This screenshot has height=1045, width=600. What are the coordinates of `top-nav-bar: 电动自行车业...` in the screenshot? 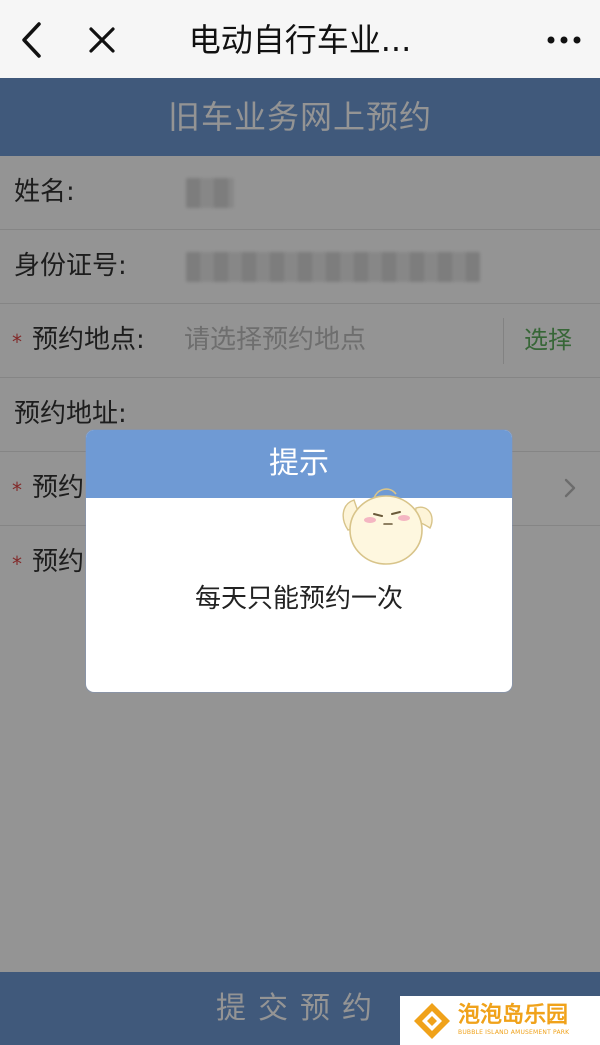 It's located at (300, 39).